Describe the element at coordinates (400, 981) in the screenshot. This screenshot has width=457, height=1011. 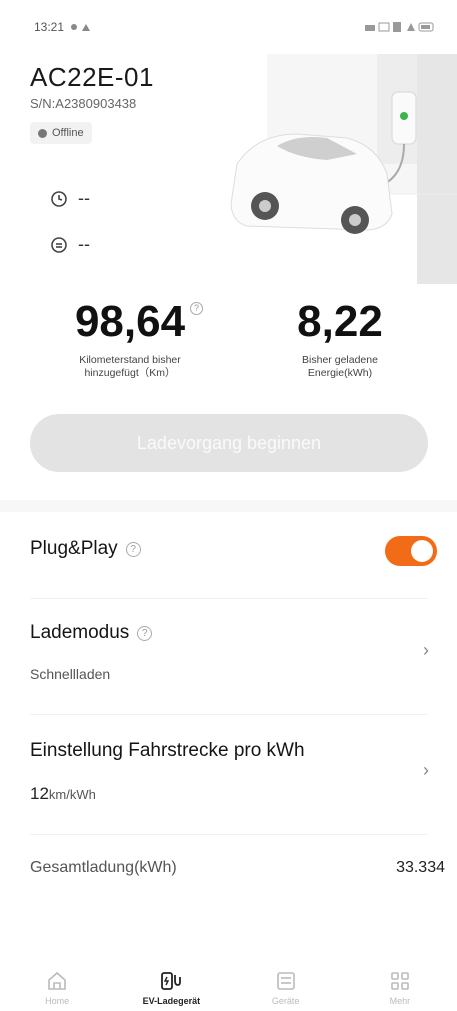
I see `grid-icon` at that location.